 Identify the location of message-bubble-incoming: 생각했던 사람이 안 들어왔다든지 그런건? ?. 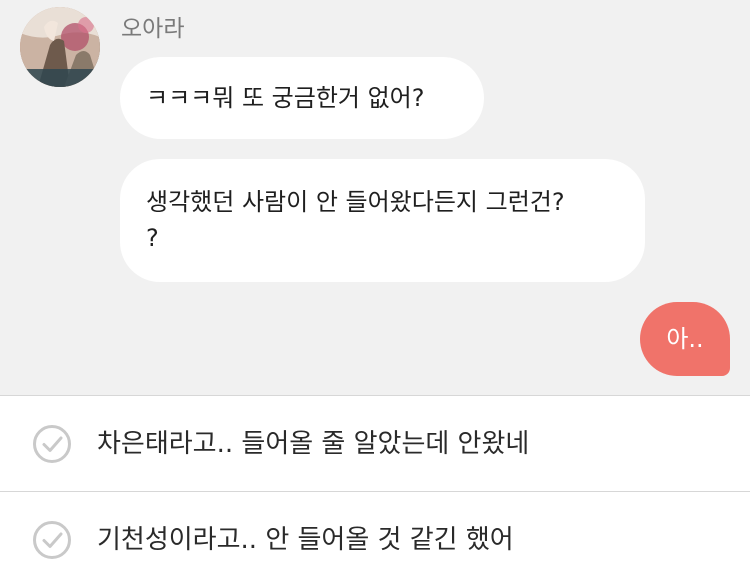
(382, 220).